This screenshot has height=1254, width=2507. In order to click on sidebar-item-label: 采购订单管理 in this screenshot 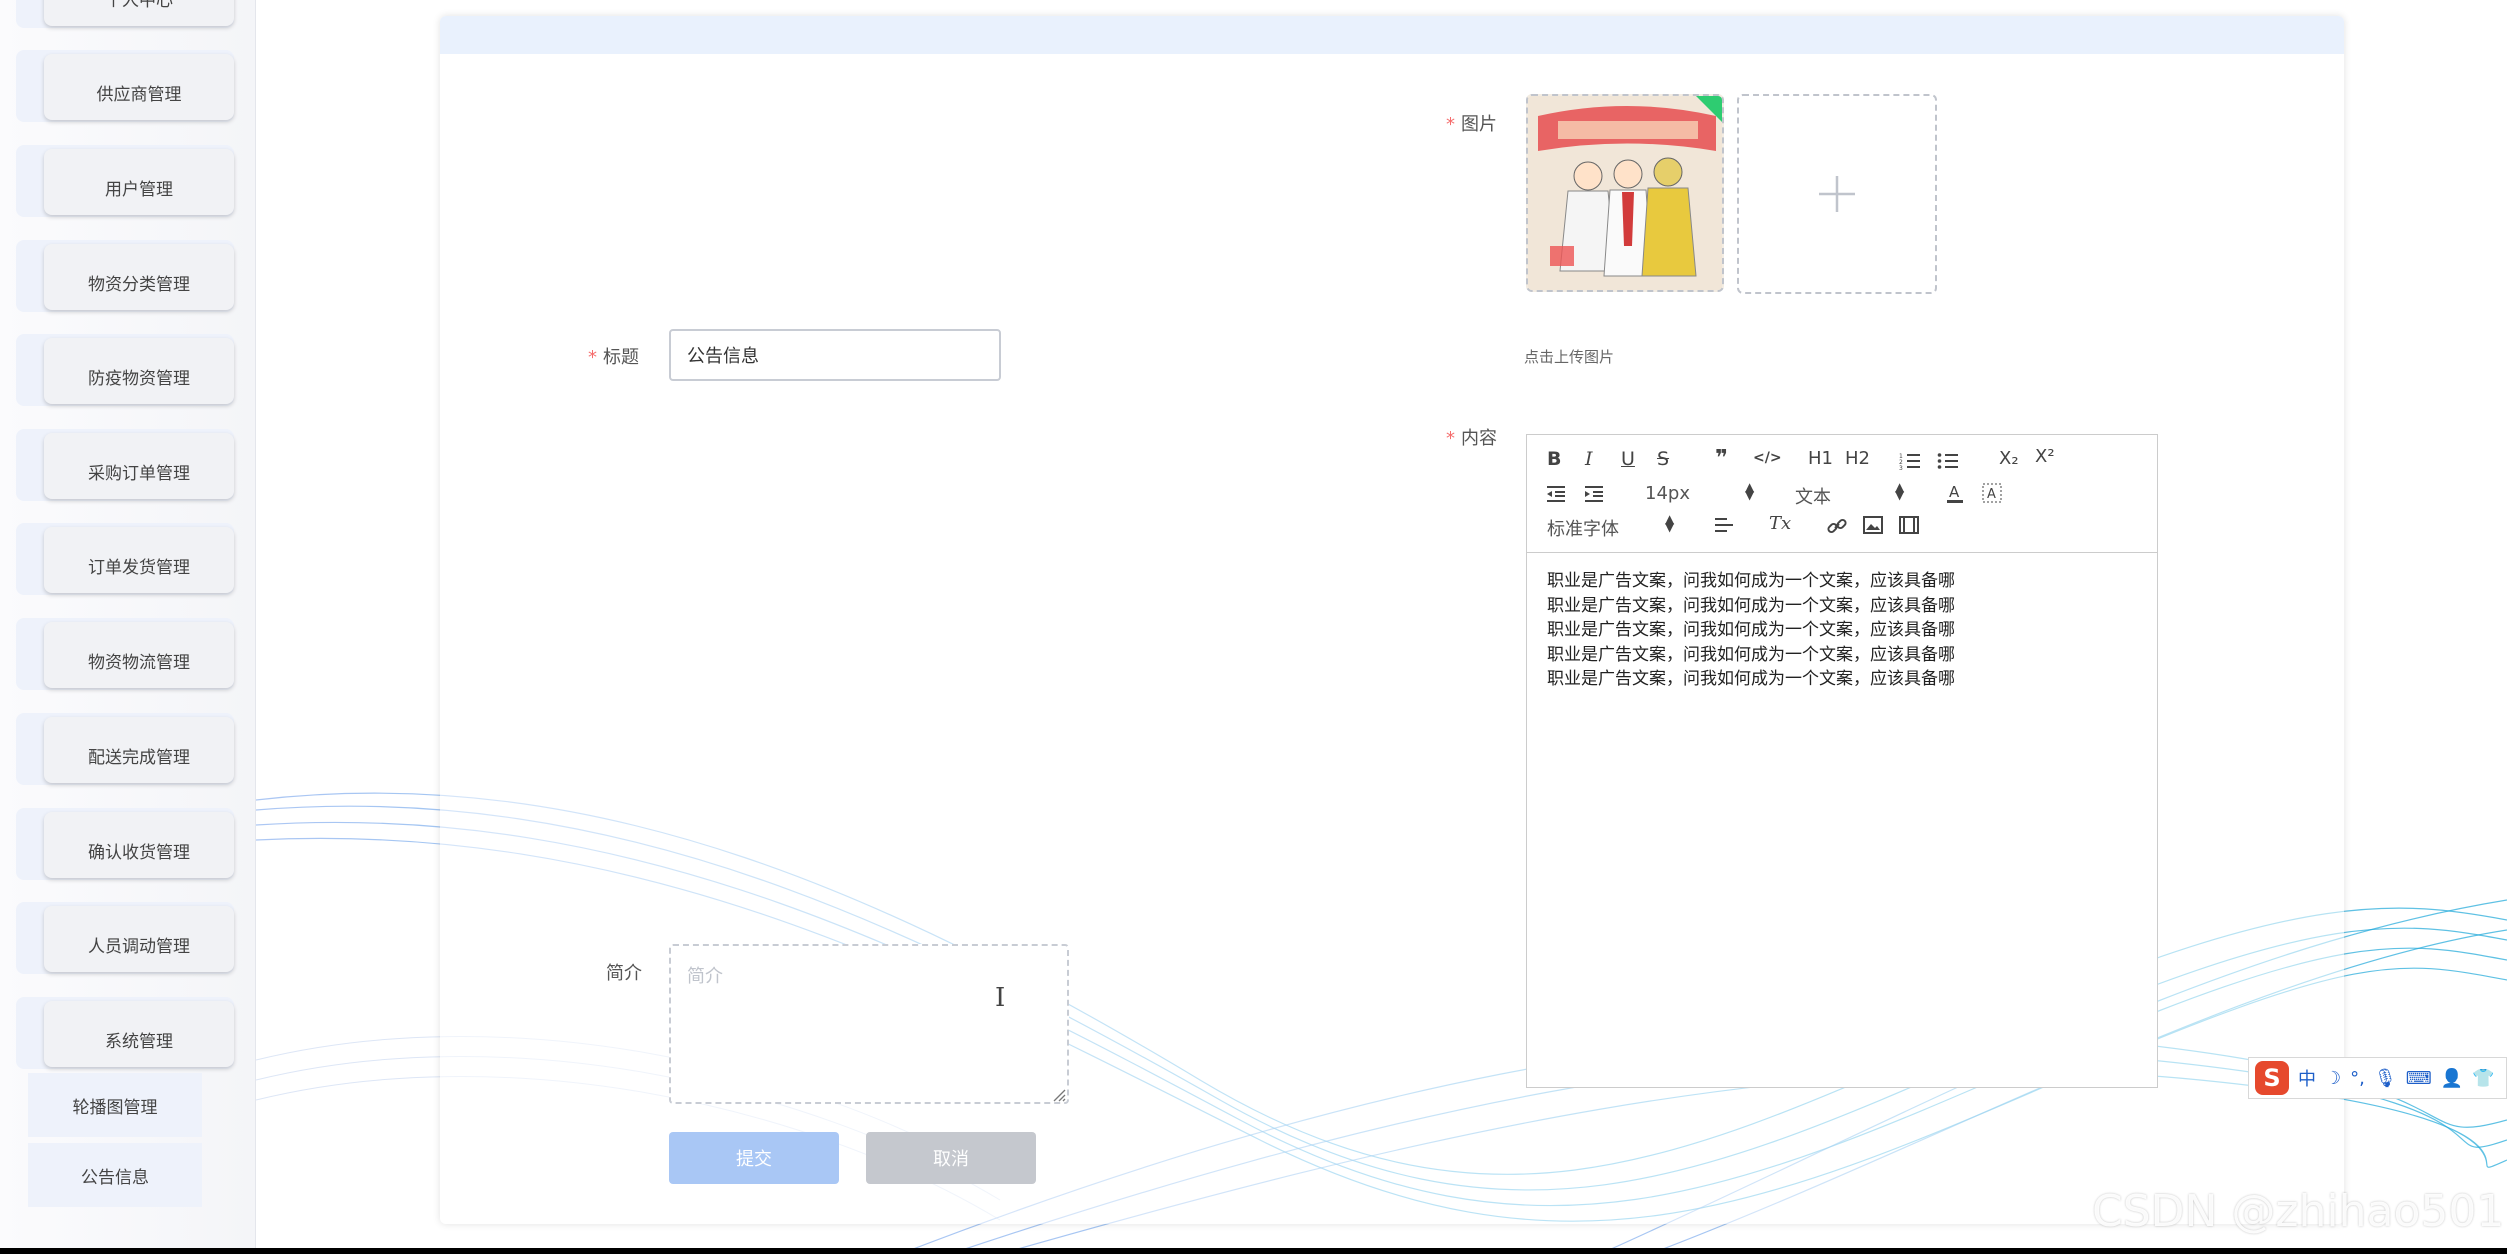, I will do `click(139, 466)`.